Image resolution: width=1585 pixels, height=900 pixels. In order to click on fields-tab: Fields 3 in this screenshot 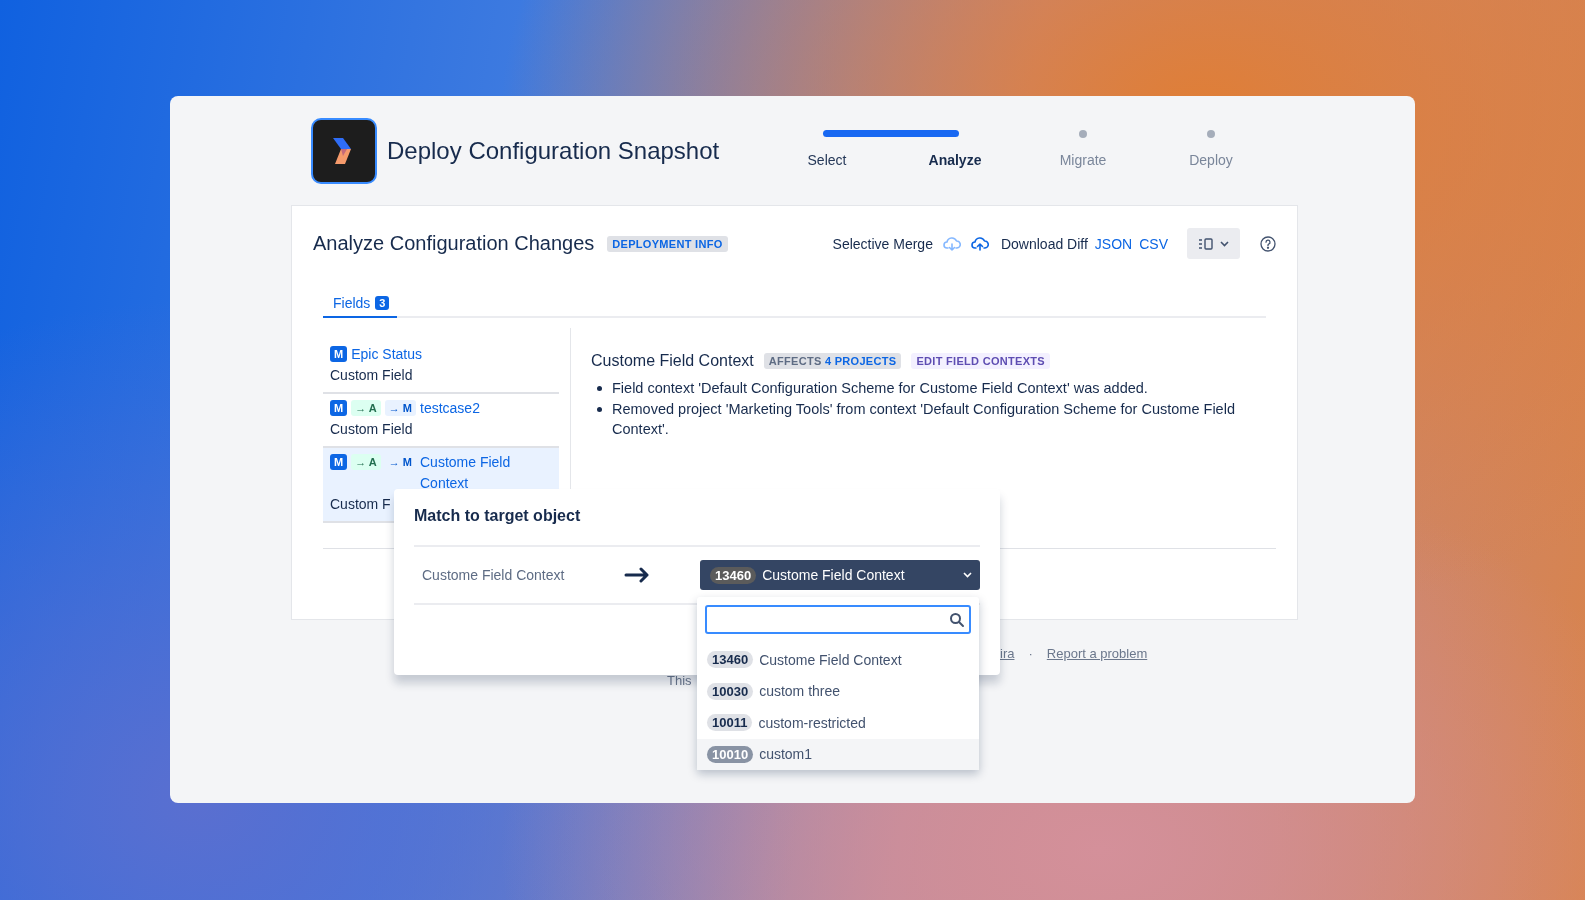, I will do `click(360, 306)`.